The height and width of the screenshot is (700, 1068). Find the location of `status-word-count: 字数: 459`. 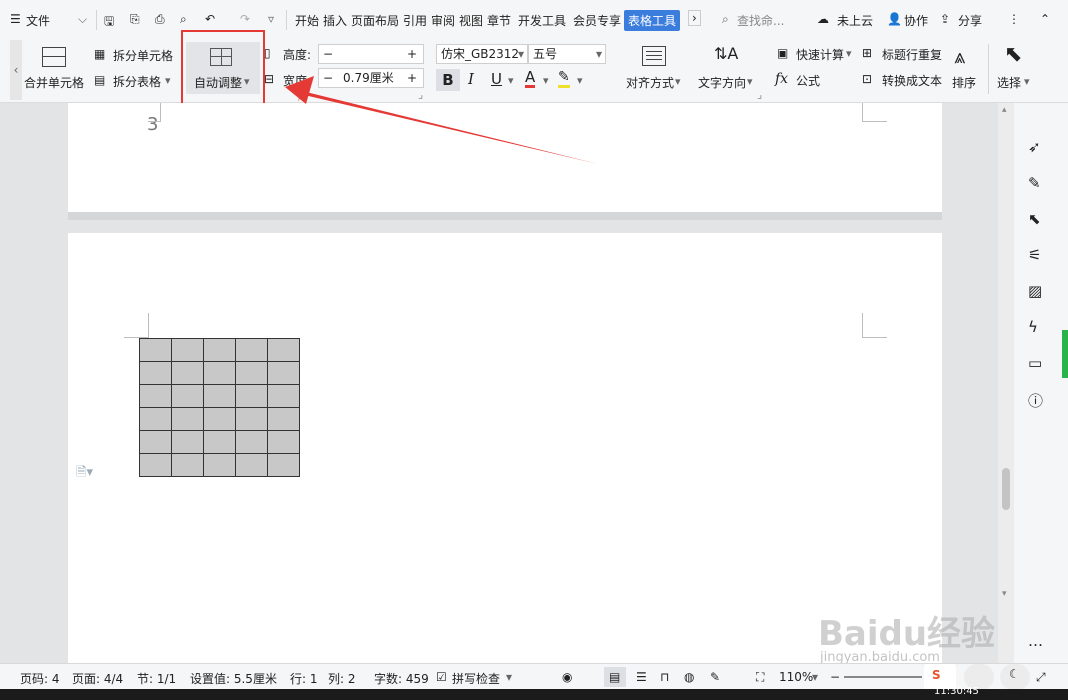

status-word-count: 字数: 459 is located at coordinates (401, 678).